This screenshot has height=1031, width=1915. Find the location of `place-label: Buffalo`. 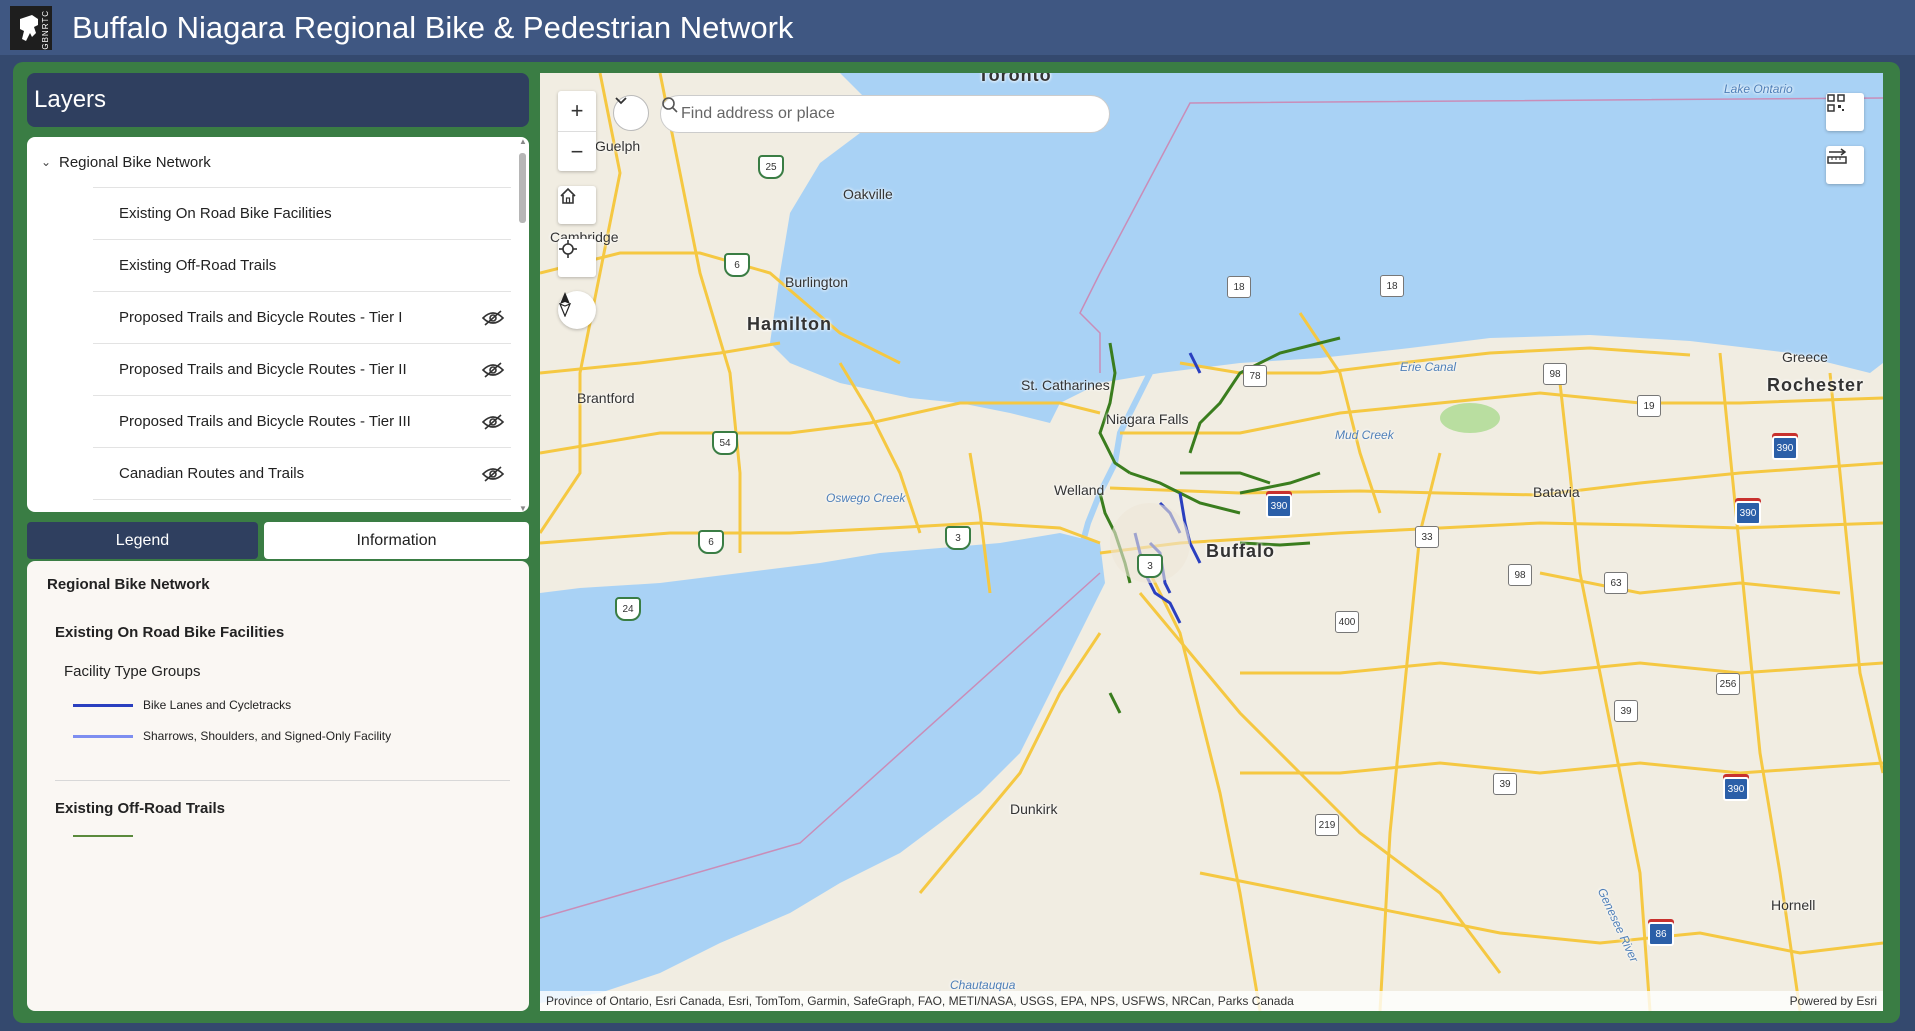

place-label: Buffalo is located at coordinates (1240, 551).